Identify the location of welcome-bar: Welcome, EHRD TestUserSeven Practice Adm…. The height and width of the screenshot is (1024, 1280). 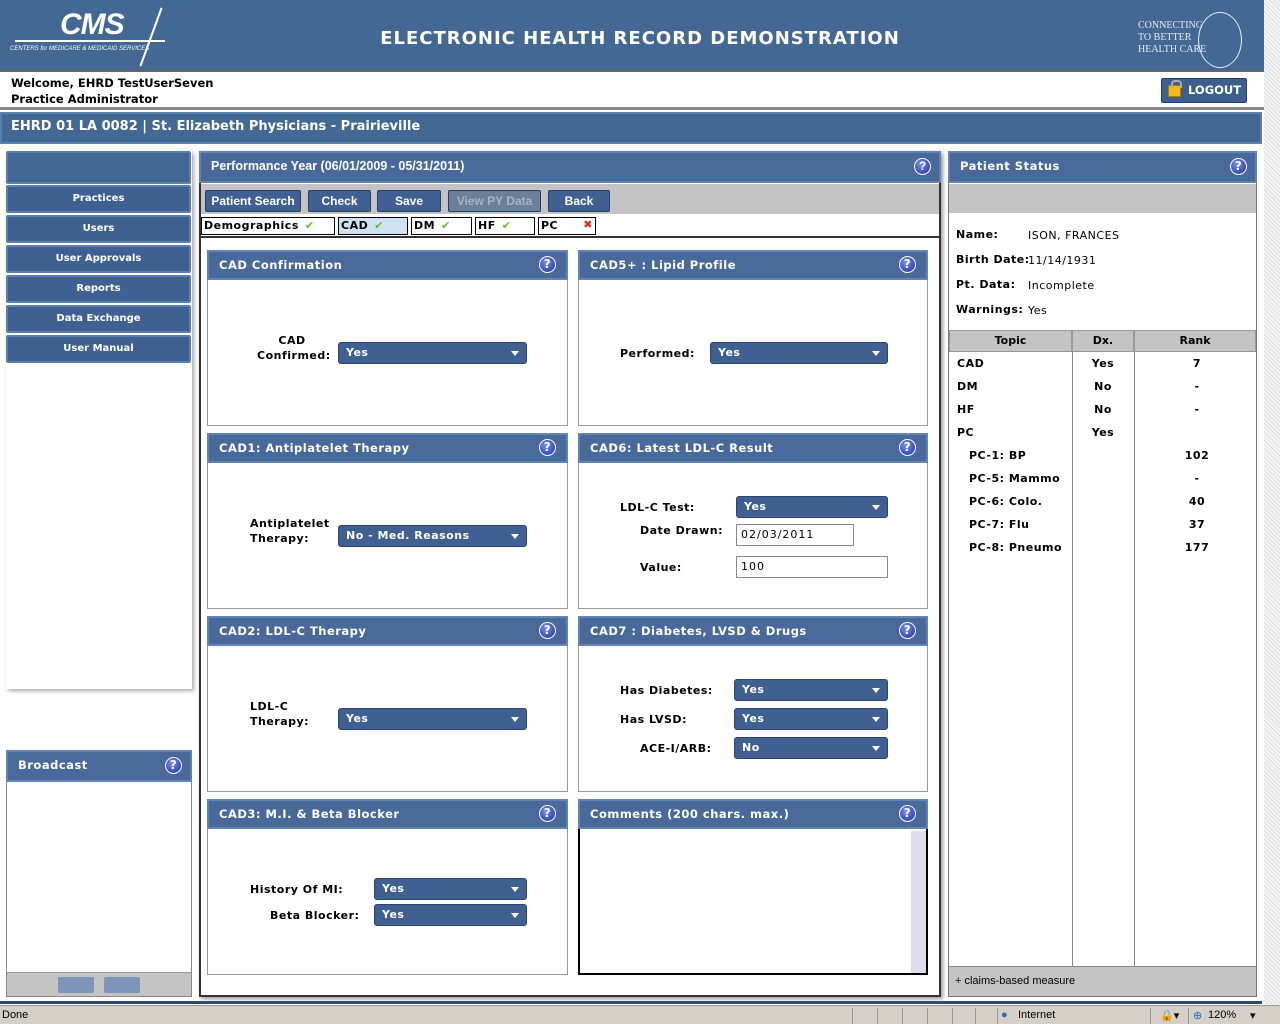
(632, 90).